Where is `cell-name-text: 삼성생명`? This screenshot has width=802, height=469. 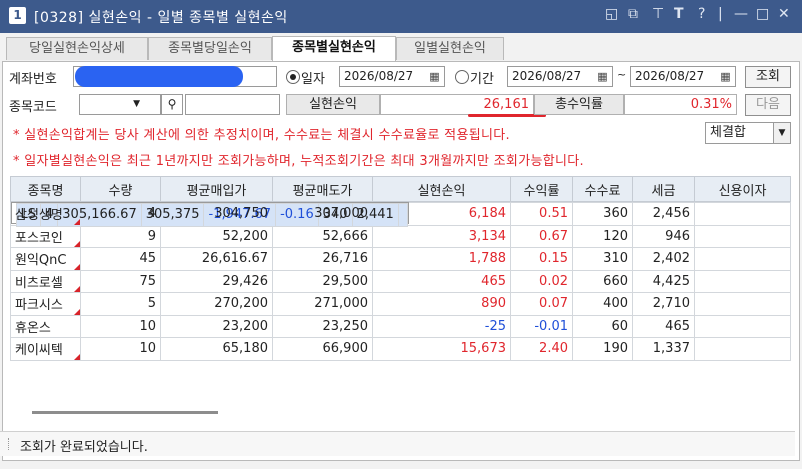 cell-name-text: 삼성생명 is located at coordinates (39, 216).